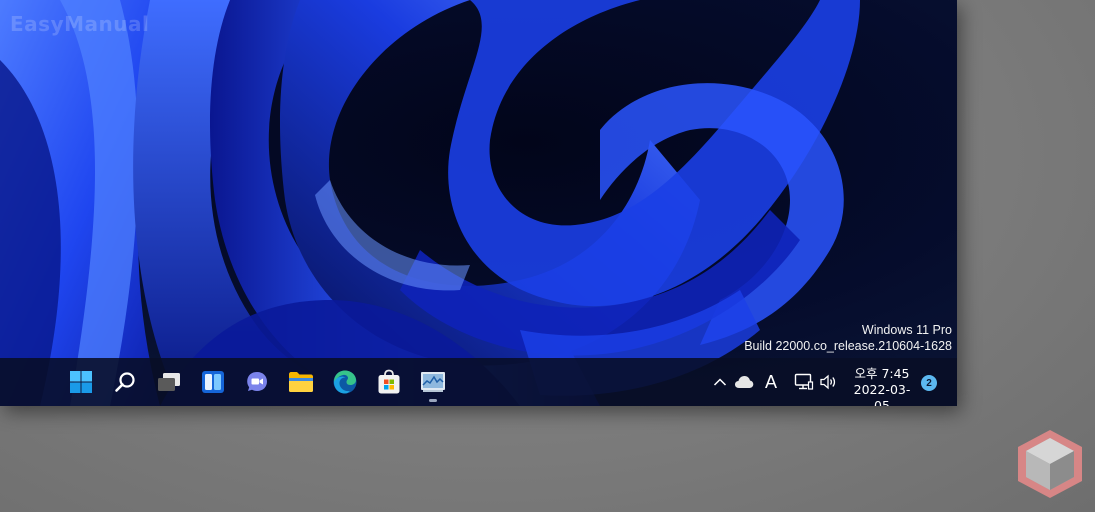 The width and height of the screenshot is (1095, 512). Describe the element at coordinates (848, 346) in the screenshot. I see `build-label: Build 22000.co_release.210604-1628` at that location.